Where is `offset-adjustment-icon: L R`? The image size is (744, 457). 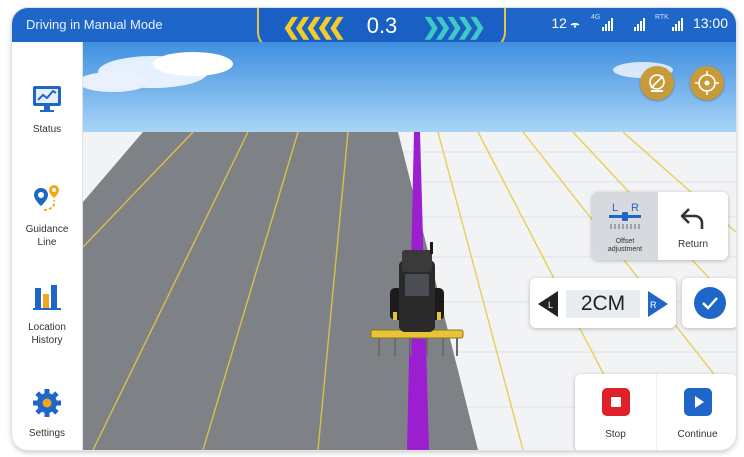
offset-adjustment-icon: L R is located at coordinates (625, 215).